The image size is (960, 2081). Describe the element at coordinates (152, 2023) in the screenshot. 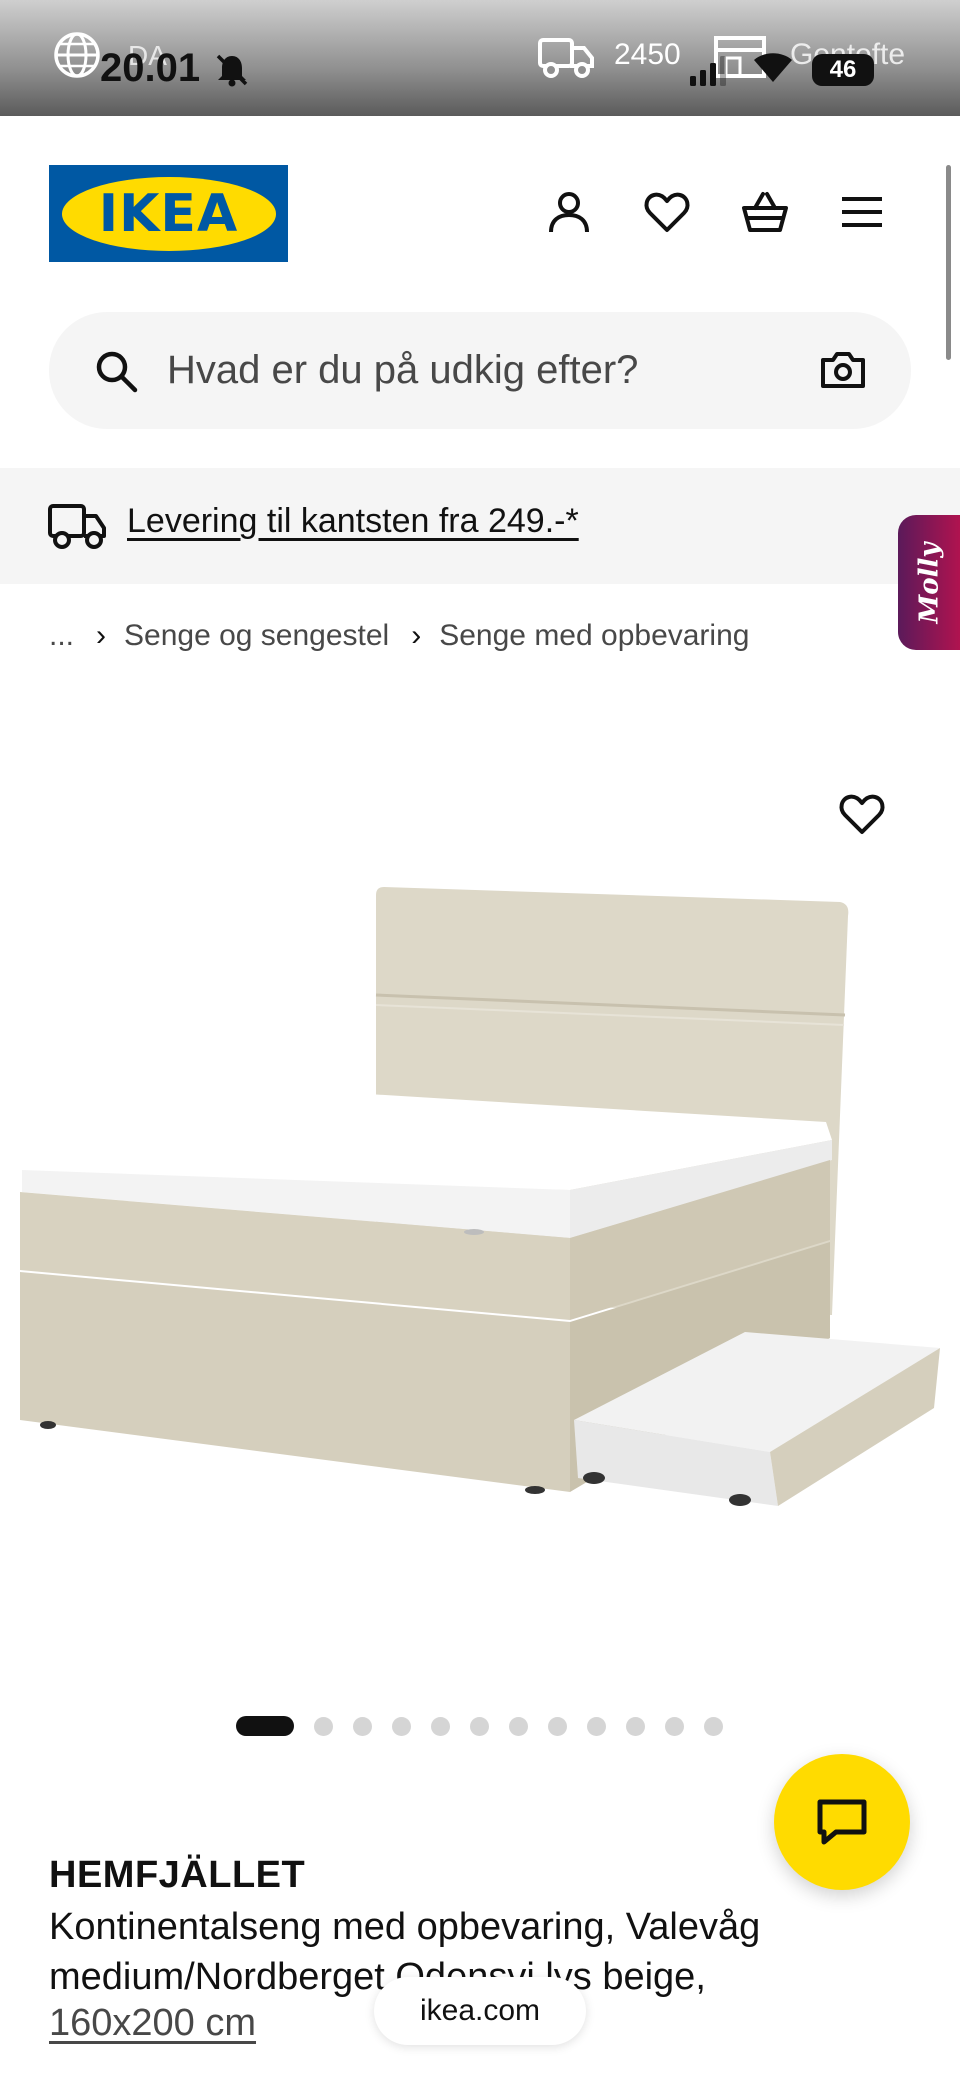

I see `product-size-link: 160x200 cm` at that location.